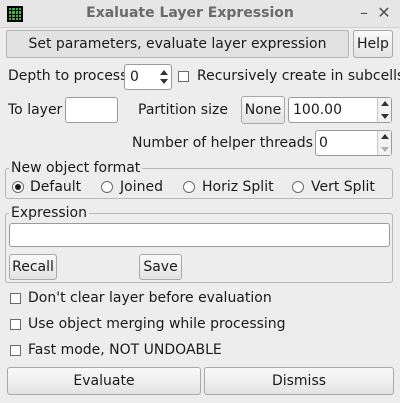 The width and height of the screenshot is (400, 403). Describe the element at coordinates (15, 14) in the screenshot. I see `app-icon` at that location.